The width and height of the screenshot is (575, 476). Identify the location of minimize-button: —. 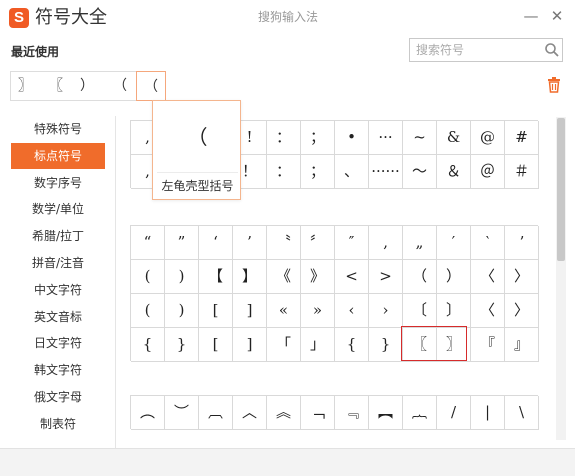
(531, 16).